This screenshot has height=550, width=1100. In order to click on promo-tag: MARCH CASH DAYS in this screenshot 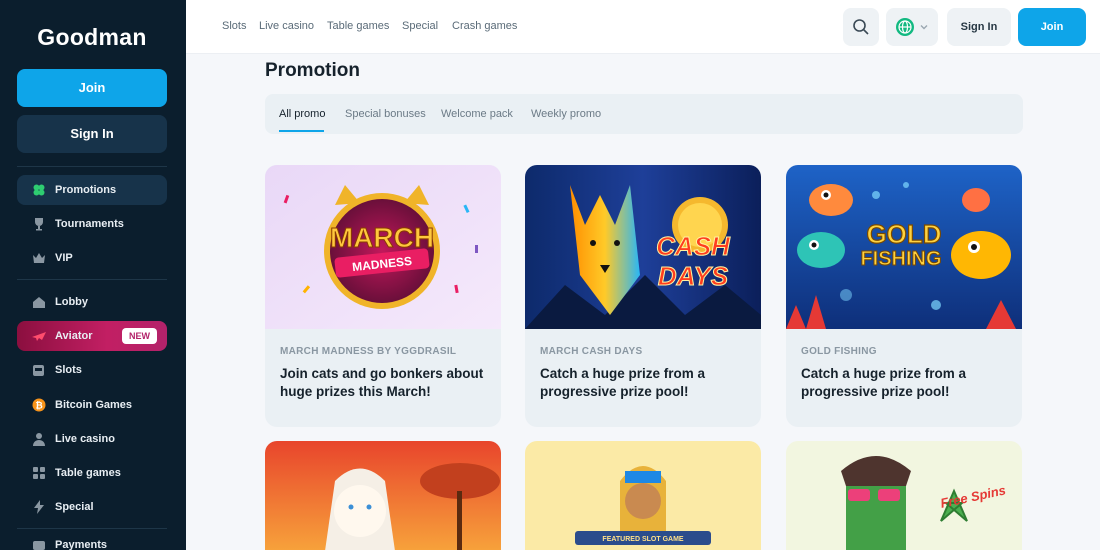, I will do `click(591, 351)`.